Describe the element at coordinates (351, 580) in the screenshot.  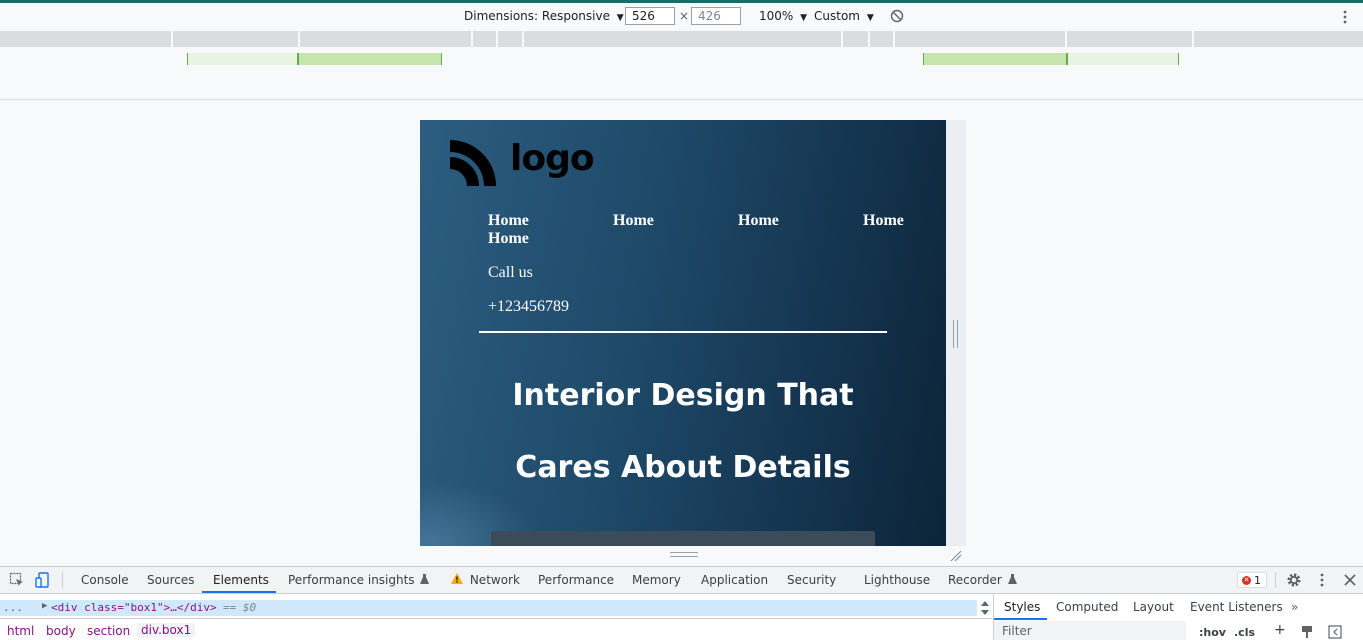
I see `tab-label: Performance insights` at that location.